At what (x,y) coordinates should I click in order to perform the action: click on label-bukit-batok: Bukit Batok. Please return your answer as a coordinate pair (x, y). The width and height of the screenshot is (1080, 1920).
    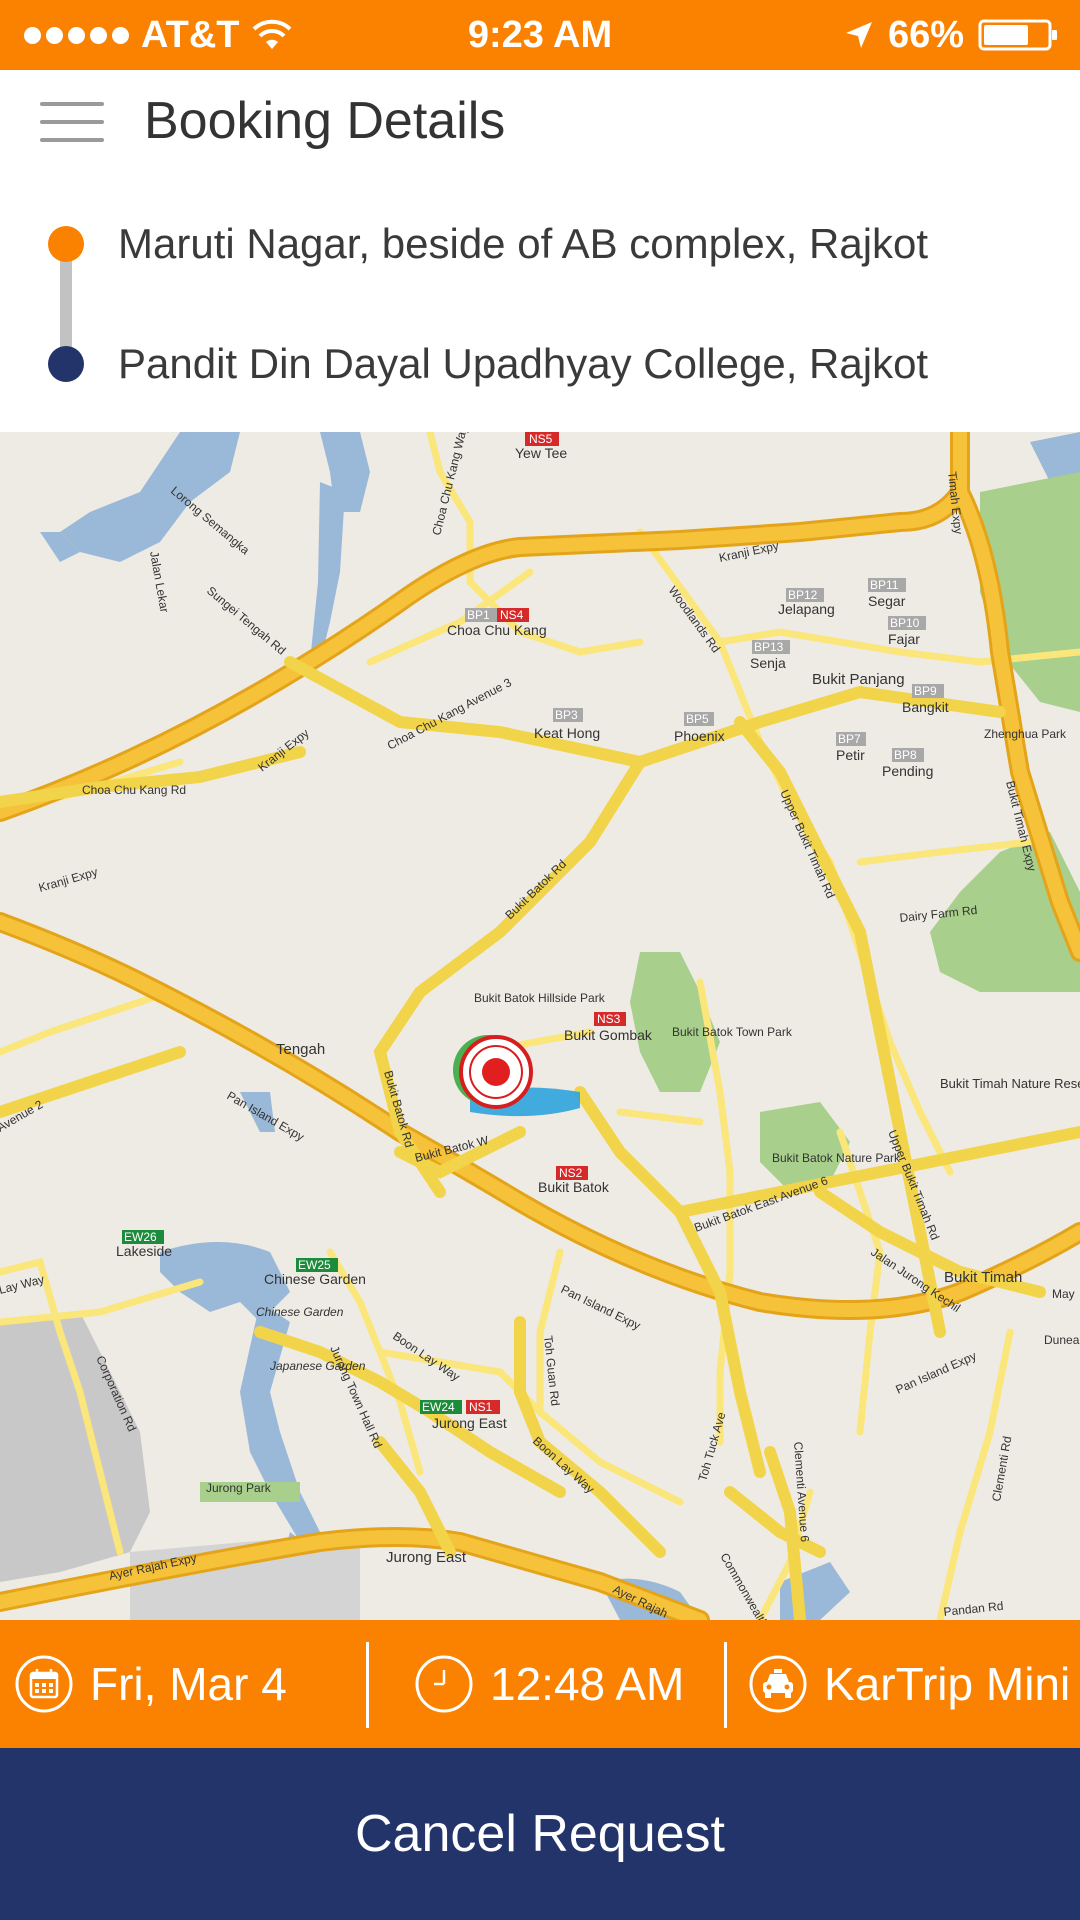
    Looking at the image, I should click on (574, 1187).